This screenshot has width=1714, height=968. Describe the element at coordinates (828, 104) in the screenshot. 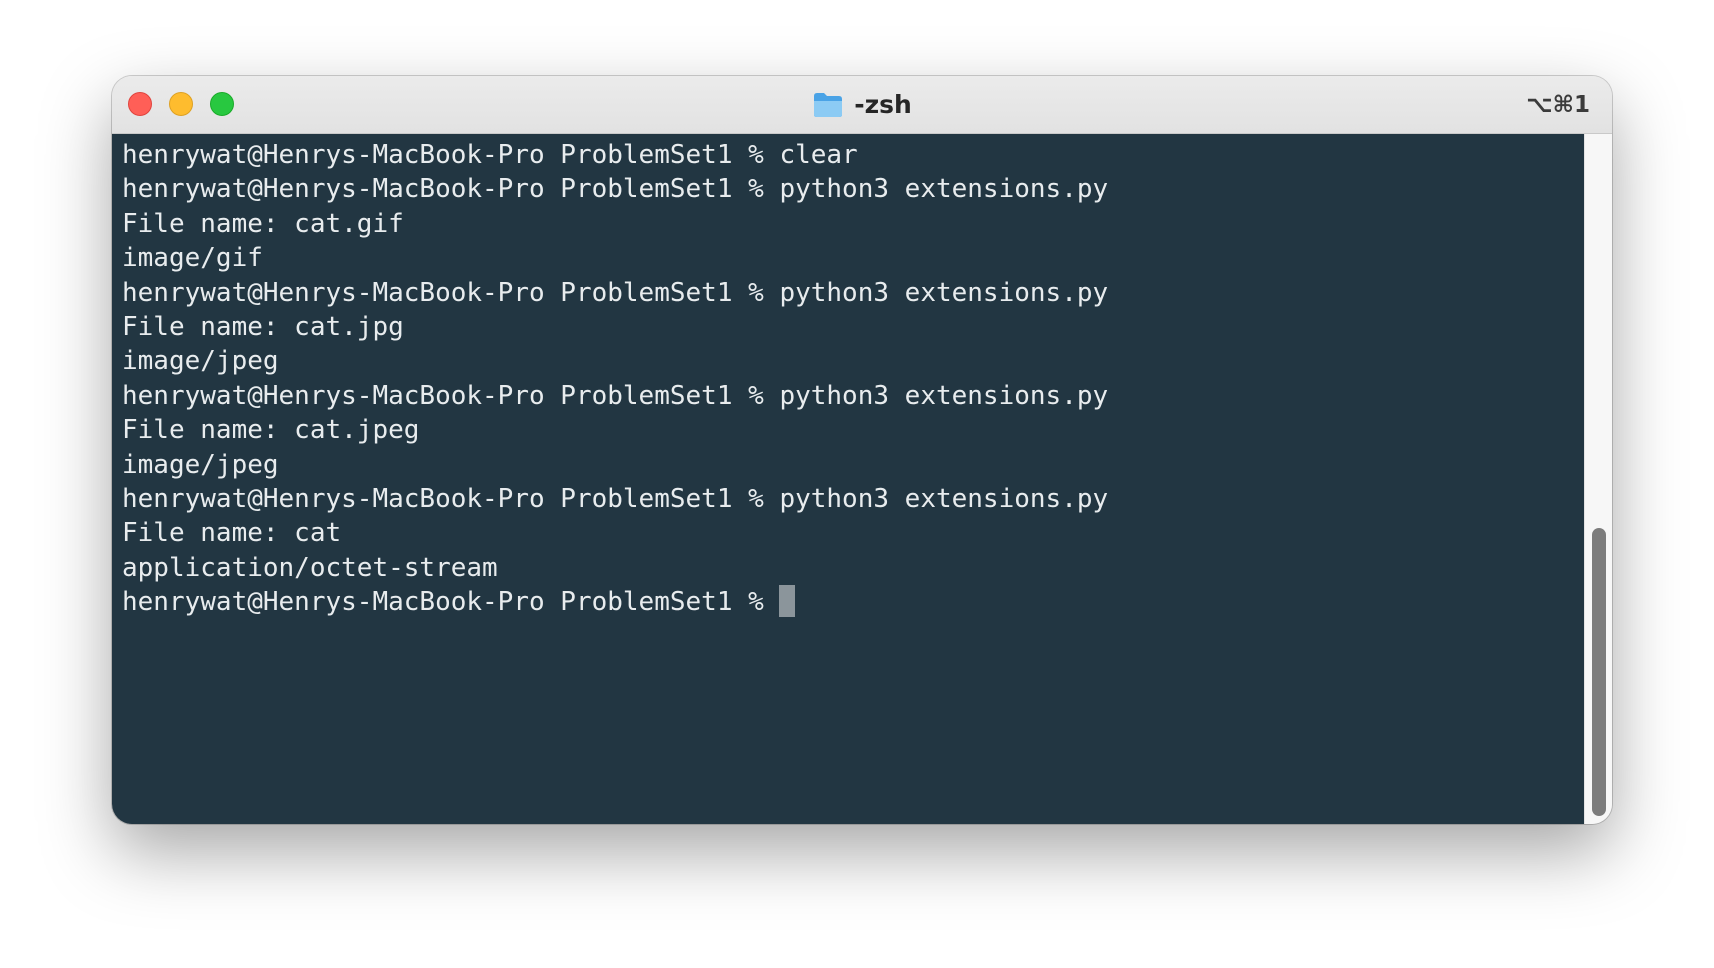

I see `folder-icon` at that location.